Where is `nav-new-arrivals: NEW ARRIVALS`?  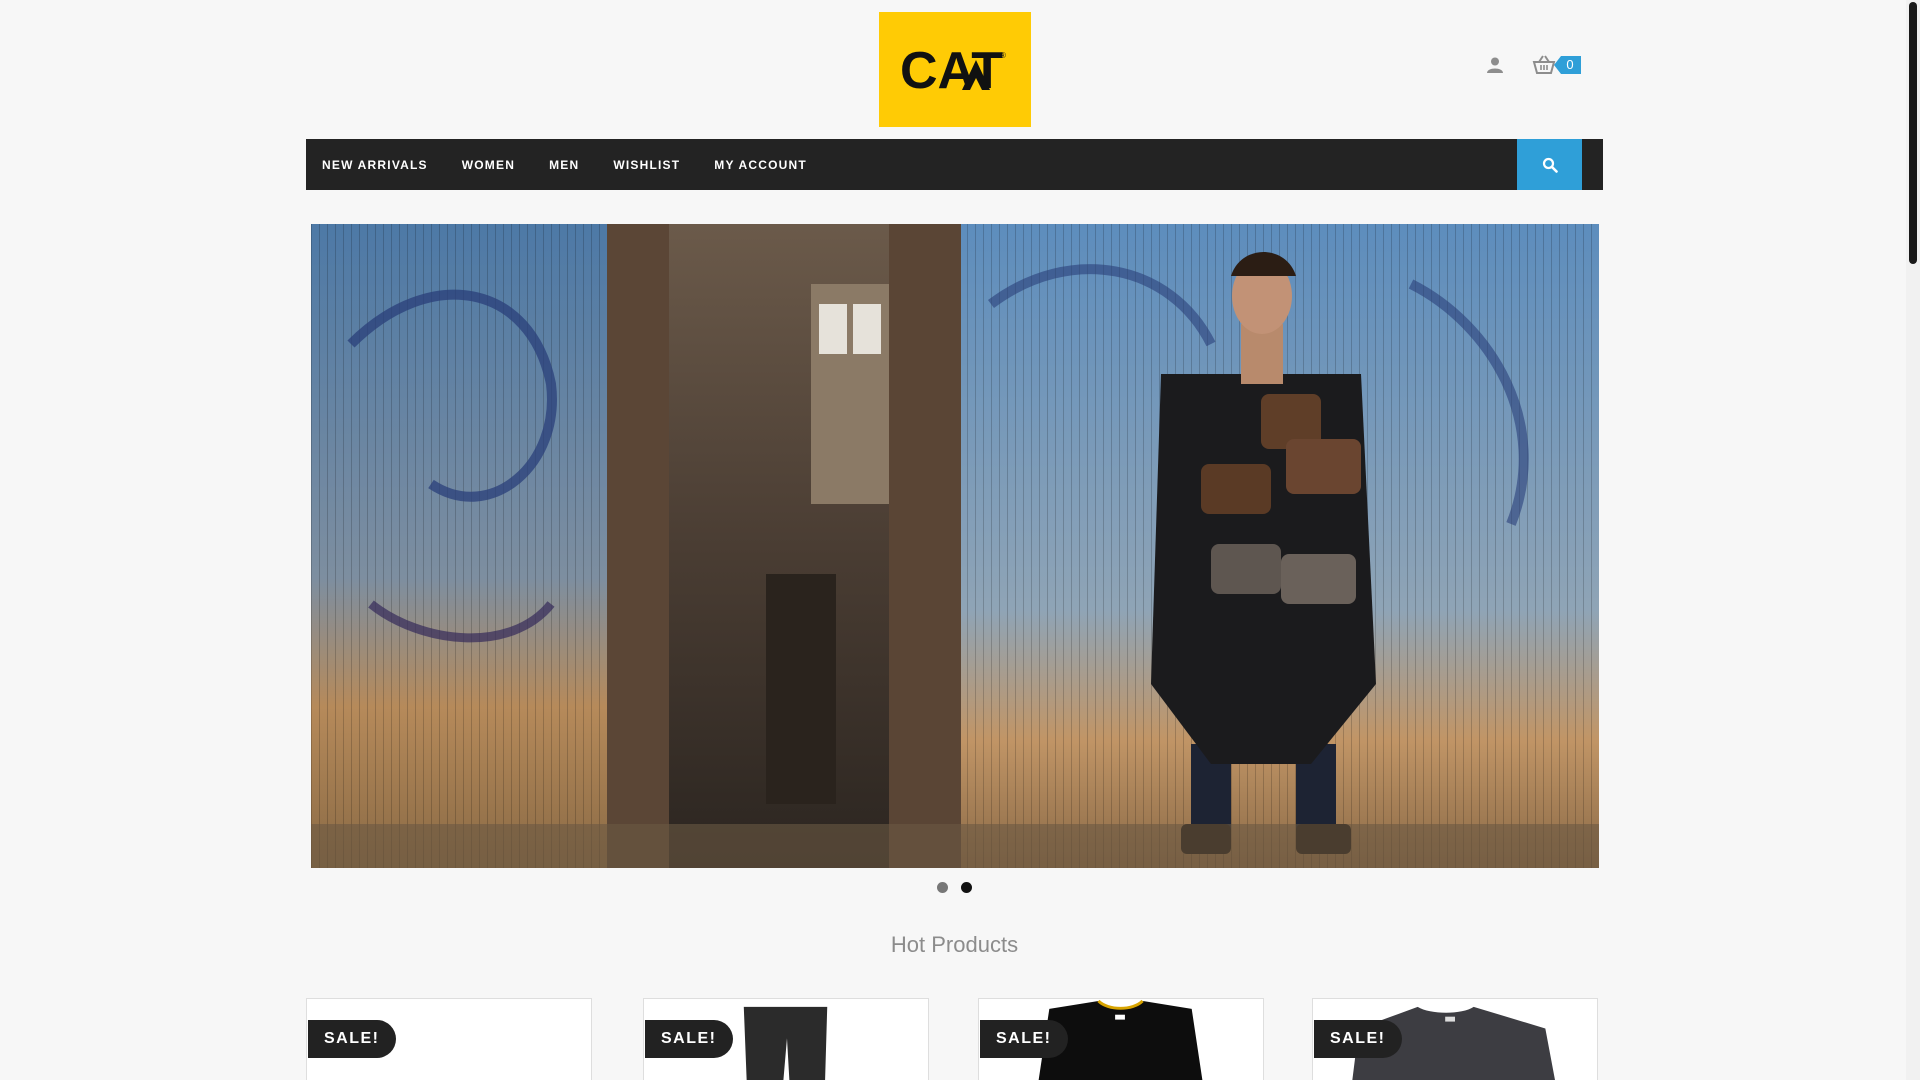
nav-new-arrivals: NEW ARRIVALS is located at coordinates (375, 165).